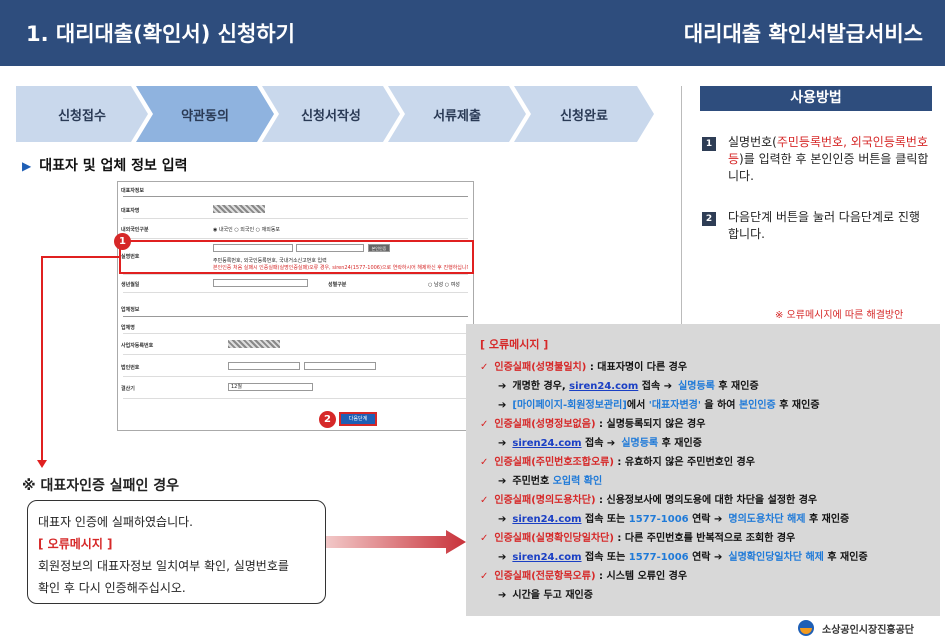 This screenshot has width=945, height=642. What do you see at coordinates (593, 424) in the screenshot?
I see `error-item: ✓ 인증실패(성명정보없음) : 실명등록되지 않은 경우` at bounding box center [593, 424].